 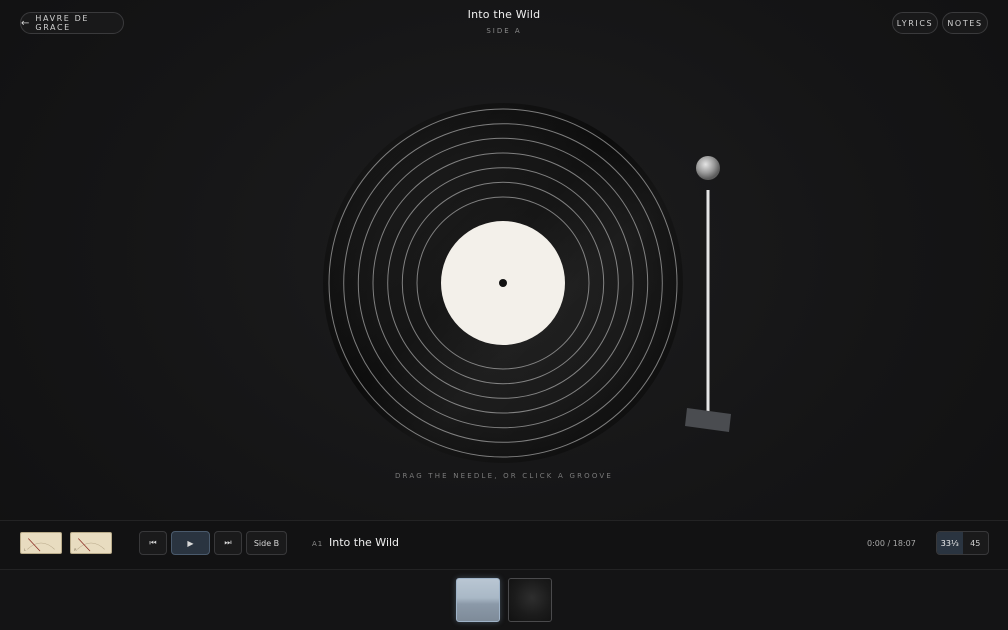 What do you see at coordinates (25, 550) in the screenshot?
I see `meter-left-label: L` at bounding box center [25, 550].